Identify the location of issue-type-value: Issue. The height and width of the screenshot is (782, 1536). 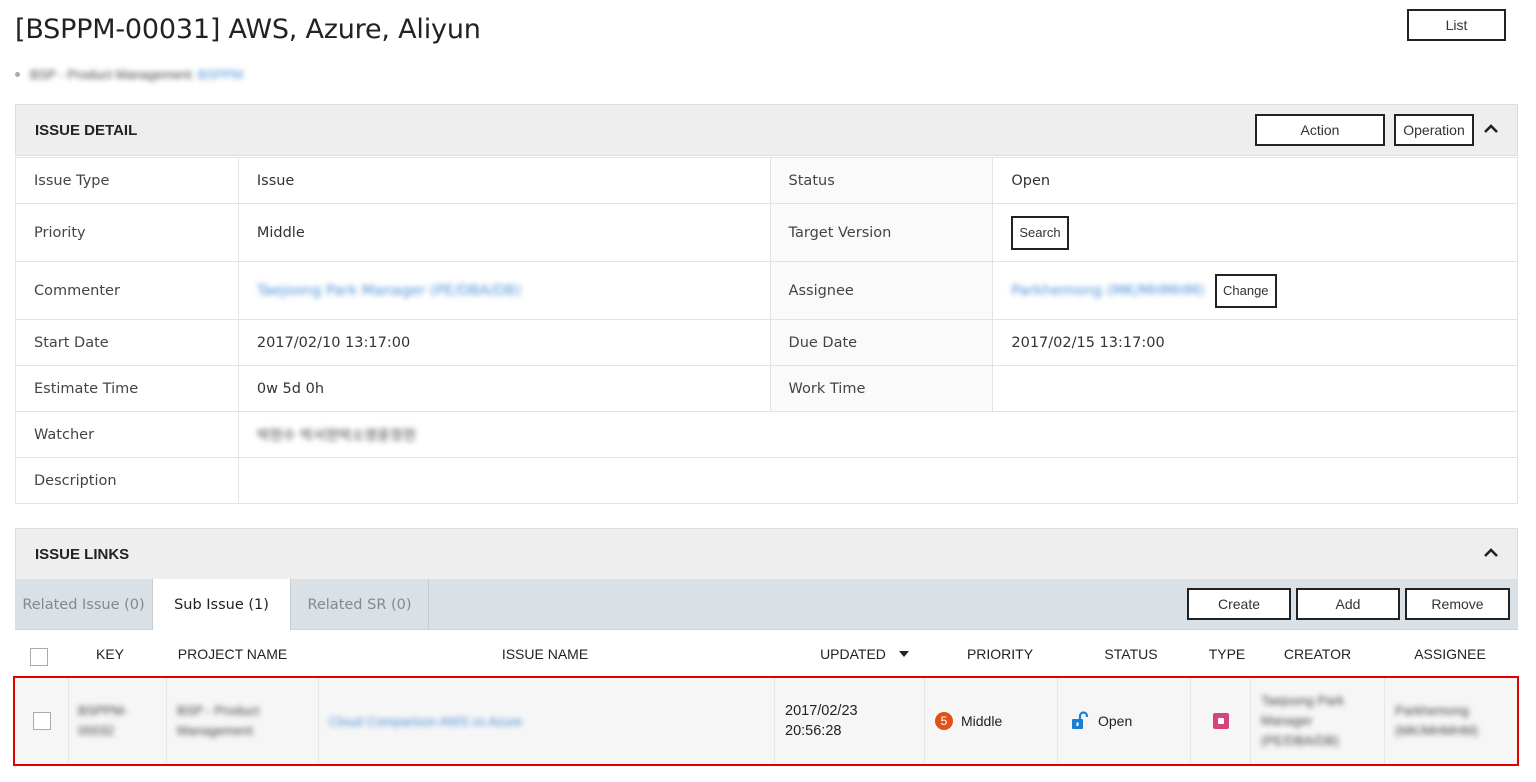
(504, 180).